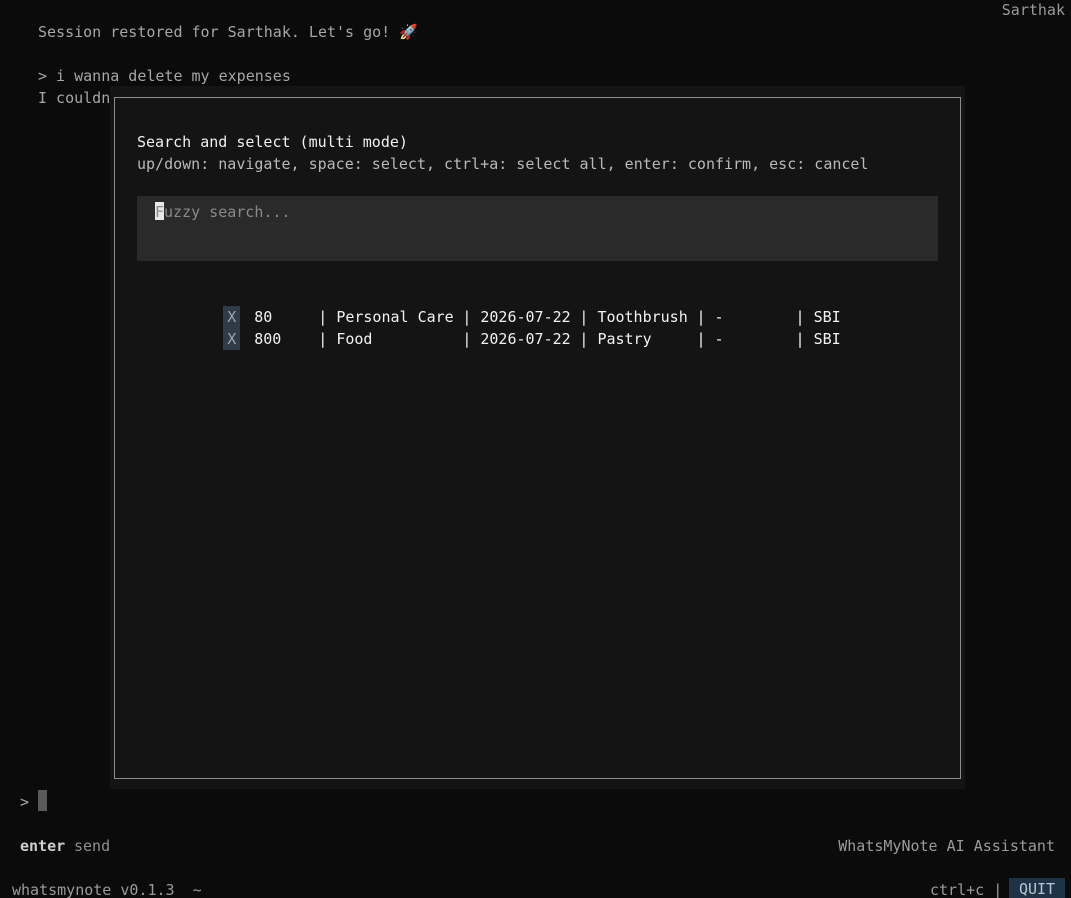 The height and width of the screenshot is (898, 1071). I want to click on user-name: Sarthak, so click(1033, 10).